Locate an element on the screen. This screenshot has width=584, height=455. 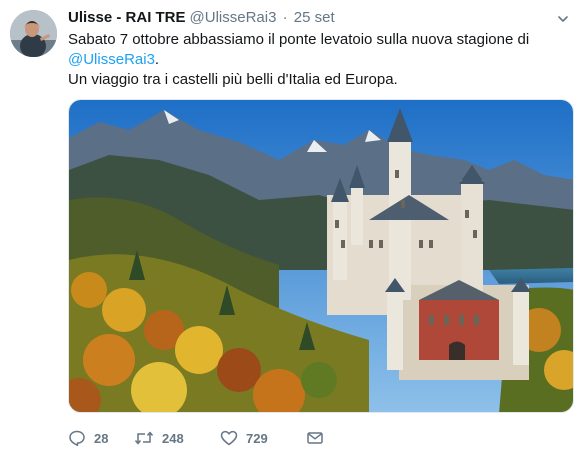
tweet-timestamp: 25 set is located at coordinates (314, 17).